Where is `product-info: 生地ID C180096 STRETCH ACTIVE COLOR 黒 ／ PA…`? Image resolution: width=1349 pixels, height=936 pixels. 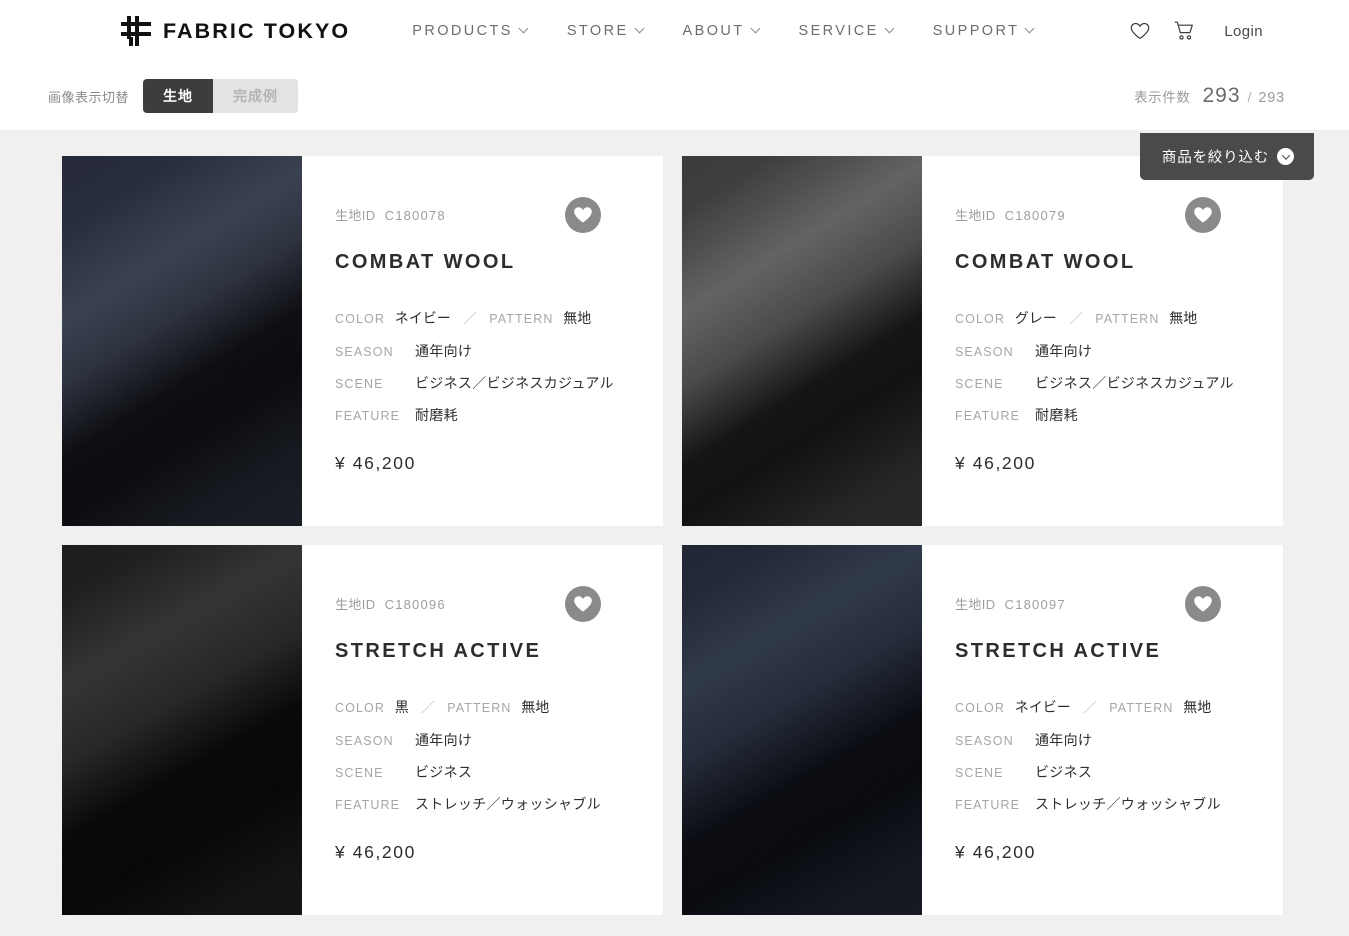 product-info: 生地ID C180096 STRETCH ACTIVE COLOR 黒 ／ PA… is located at coordinates (482, 730).